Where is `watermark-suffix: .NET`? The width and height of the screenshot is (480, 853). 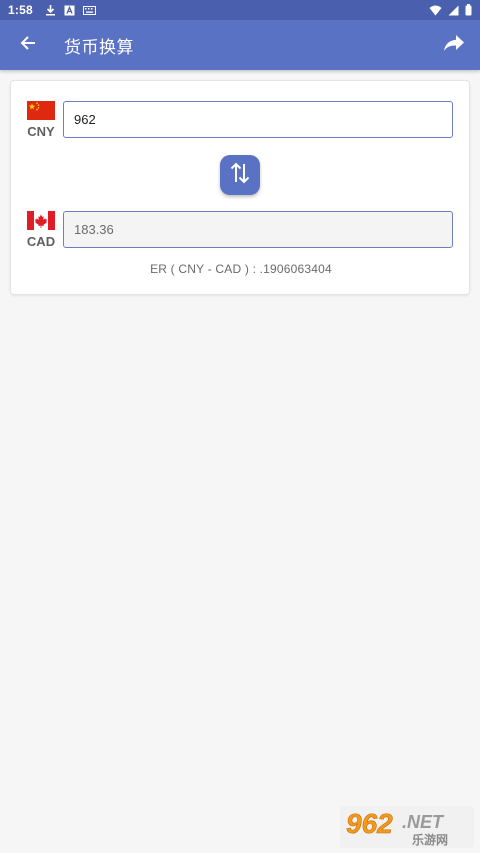 watermark-suffix: .NET is located at coordinates (423, 822).